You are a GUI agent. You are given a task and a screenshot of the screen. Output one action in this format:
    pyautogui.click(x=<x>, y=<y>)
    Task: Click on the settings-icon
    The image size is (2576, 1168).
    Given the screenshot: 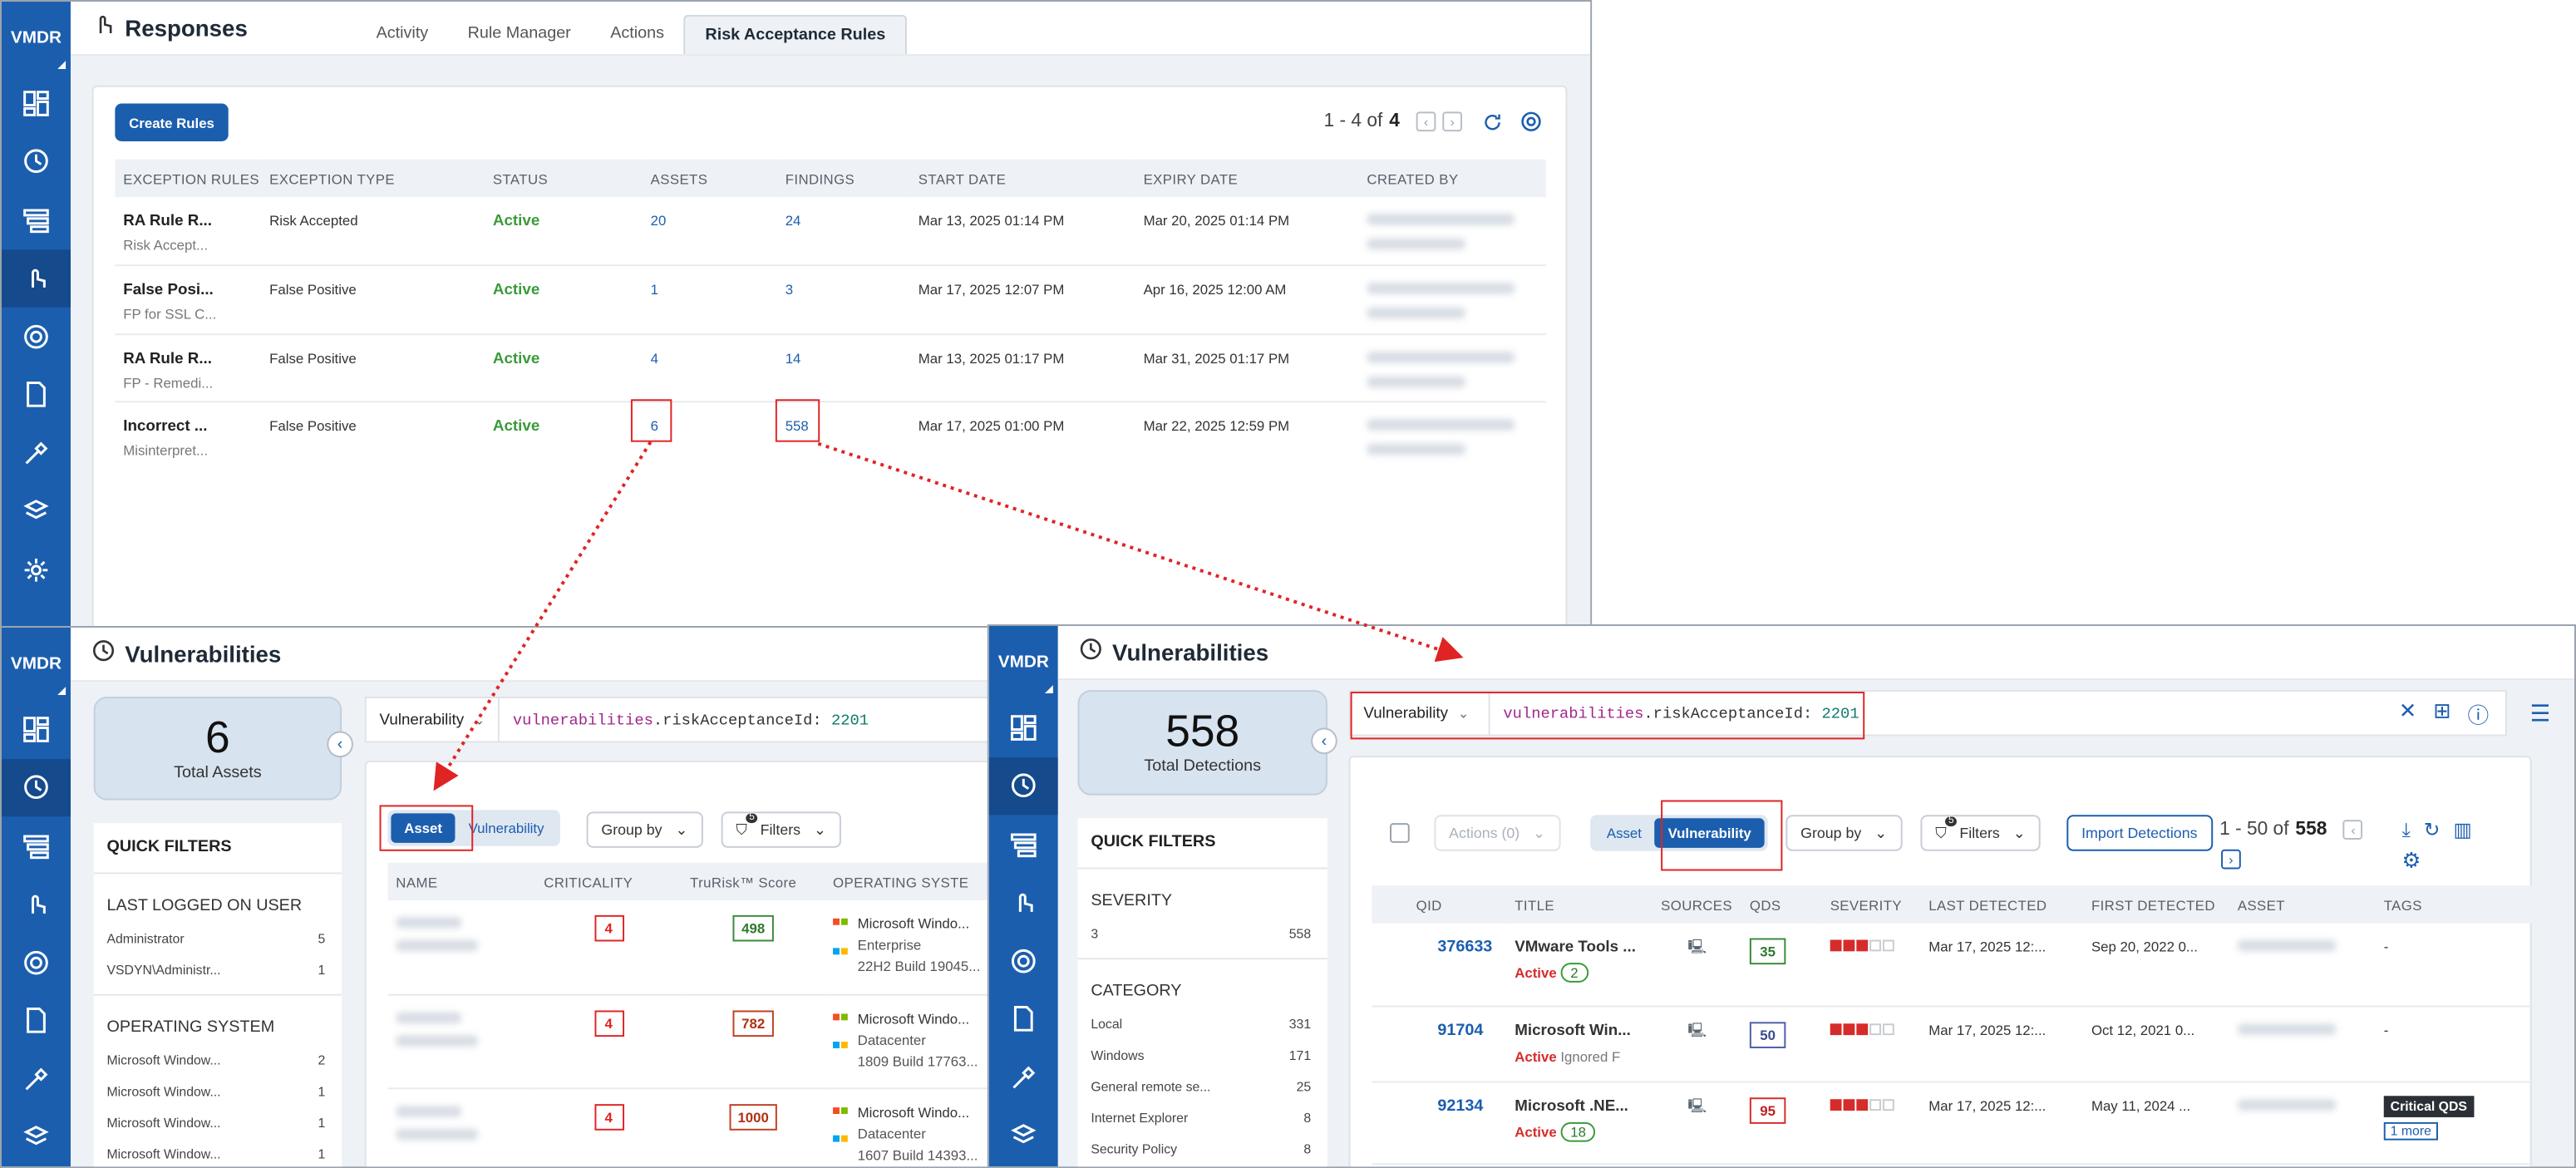 What is the action you would take?
    pyautogui.click(x=36, y=569)
    